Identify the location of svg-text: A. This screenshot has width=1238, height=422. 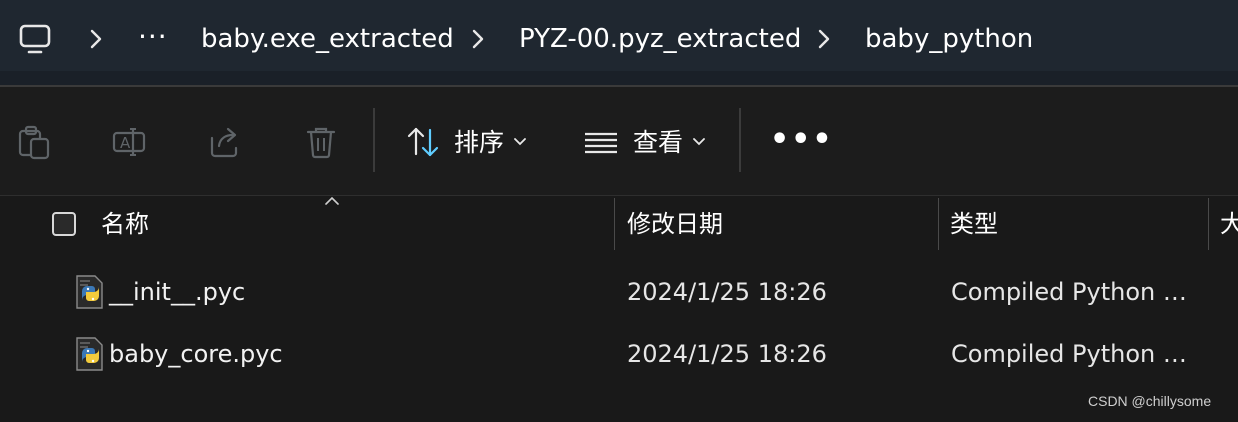
(125, 143).